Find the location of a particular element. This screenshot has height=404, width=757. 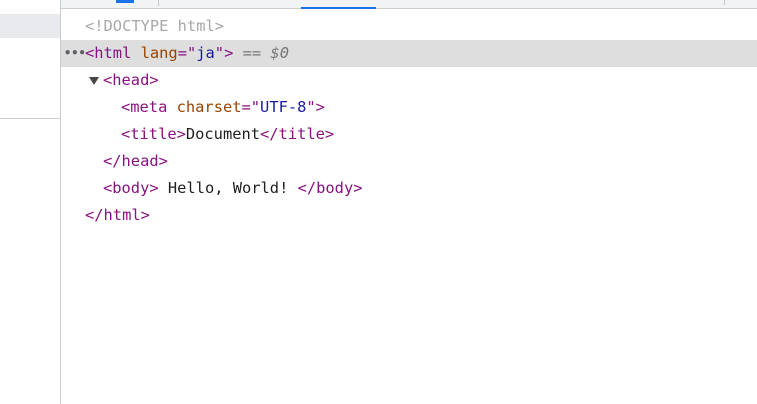

html-attr-name: lang is located at coordinates (159, 53).